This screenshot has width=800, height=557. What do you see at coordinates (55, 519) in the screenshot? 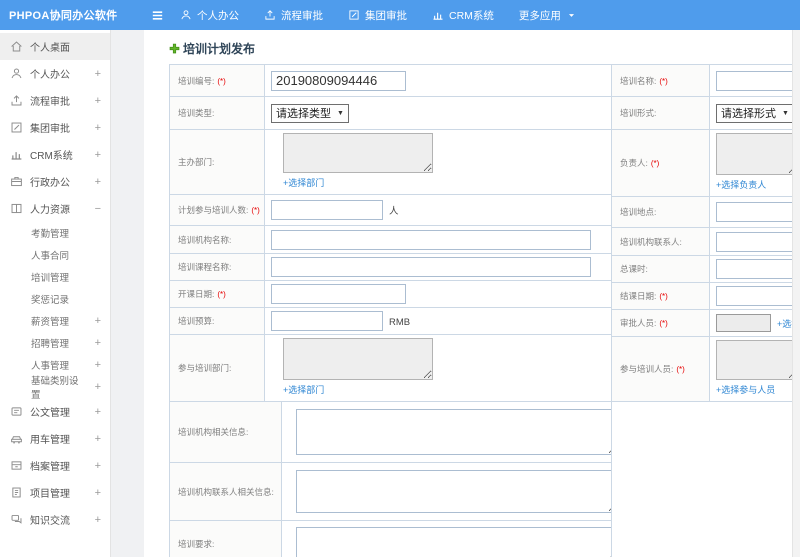
I see `sidebar-item-knowledge-exchange: 知识交流 +` at bounding box center [55, 519].